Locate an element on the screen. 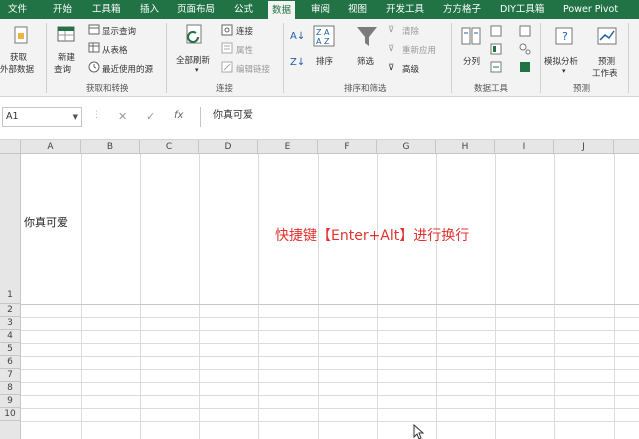  column-header-f: F is located at coordinates (347, 147).